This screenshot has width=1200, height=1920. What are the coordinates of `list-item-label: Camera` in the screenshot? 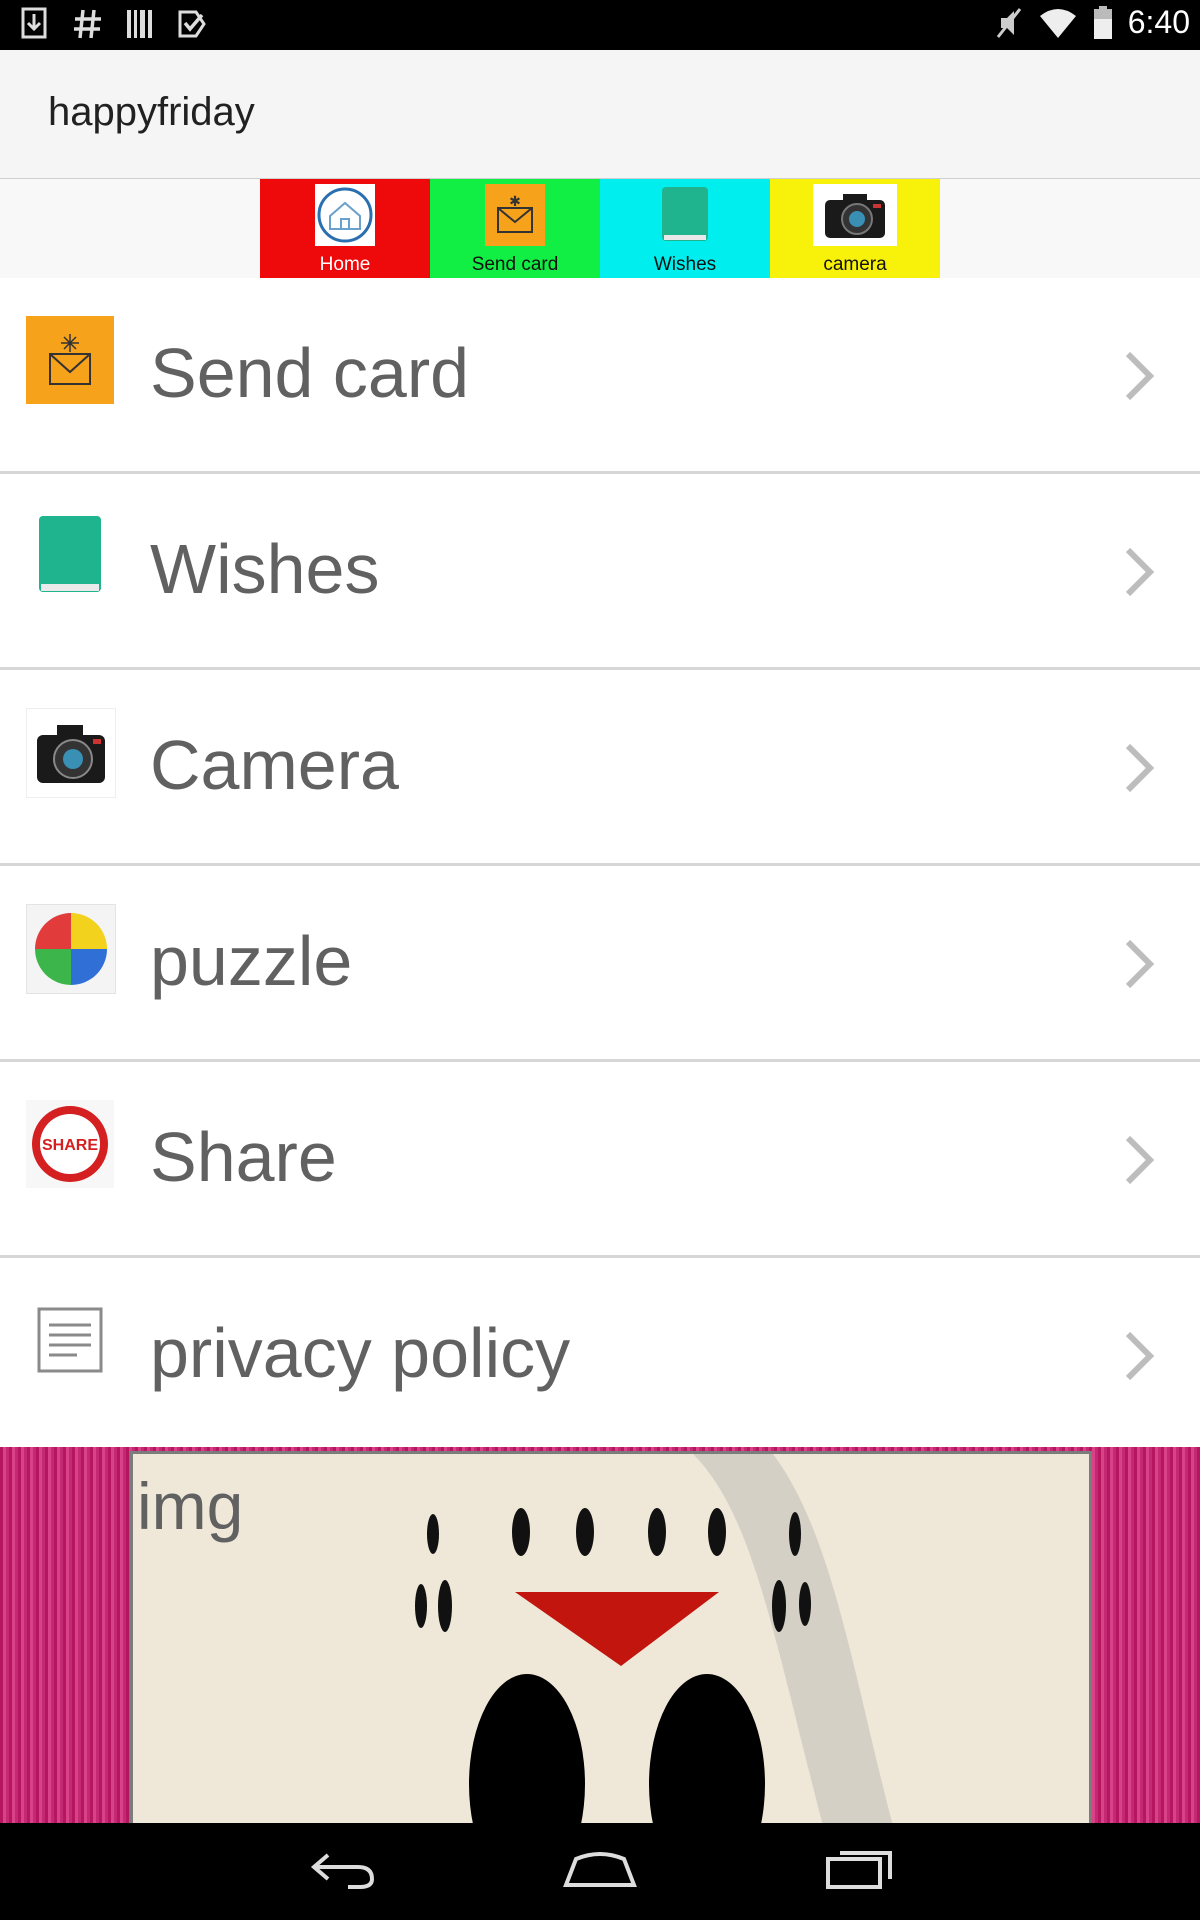 It's located at (274, 765).